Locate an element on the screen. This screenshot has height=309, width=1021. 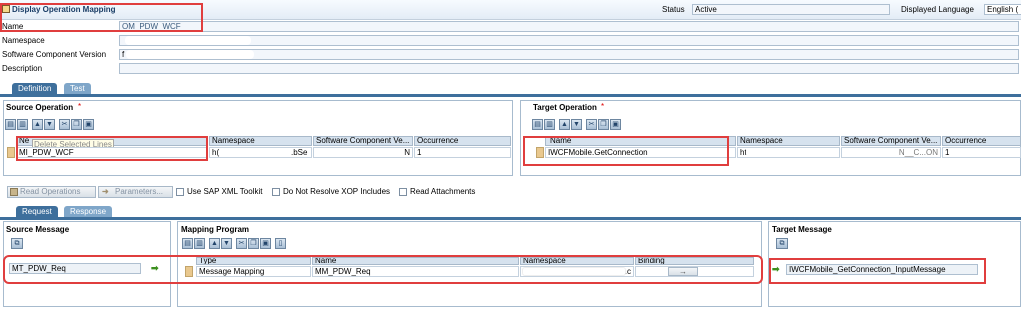
target-required-mark: * is located at coordinates (603, 106).